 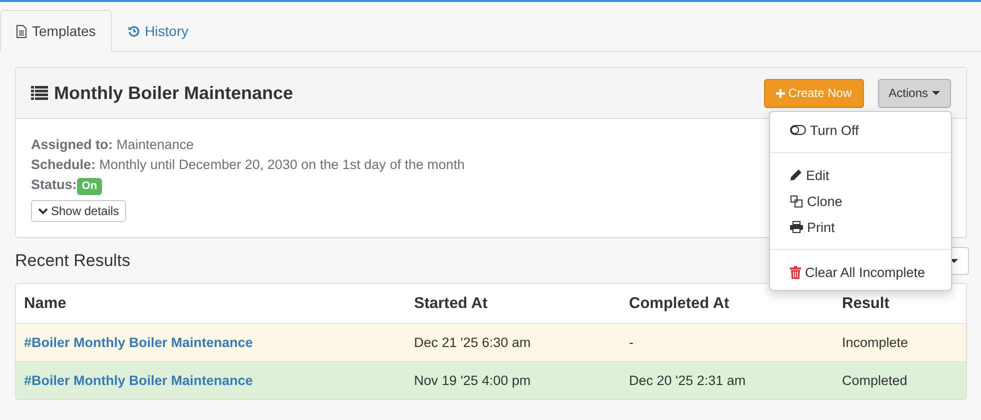 What do you see at coordinates (796, 227) in the screenshot?
I see `printer-icon` at bounding box center [796, 227].